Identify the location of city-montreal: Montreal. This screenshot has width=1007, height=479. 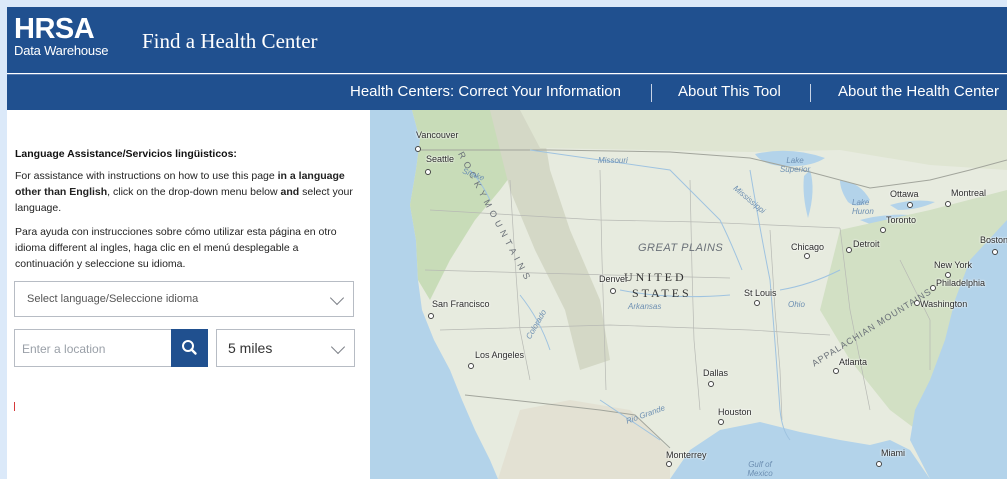
(969, 193).